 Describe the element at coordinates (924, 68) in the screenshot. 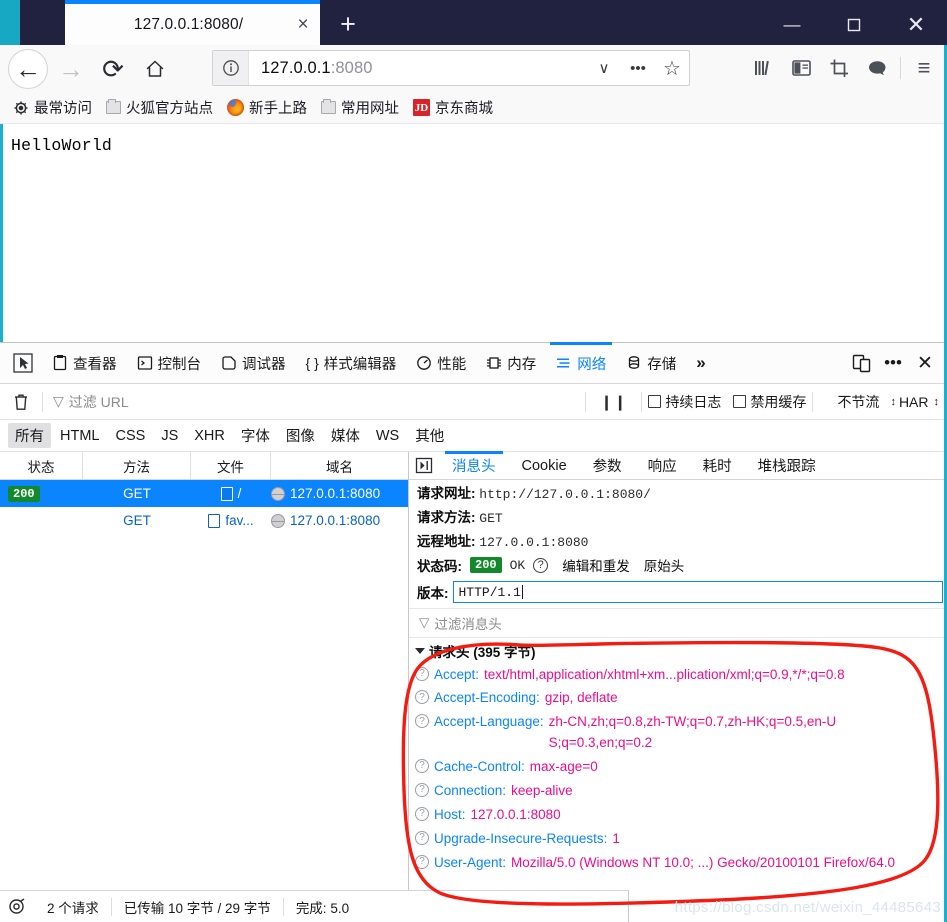

I see `hamburger-menu-icon: ≡` at that location.